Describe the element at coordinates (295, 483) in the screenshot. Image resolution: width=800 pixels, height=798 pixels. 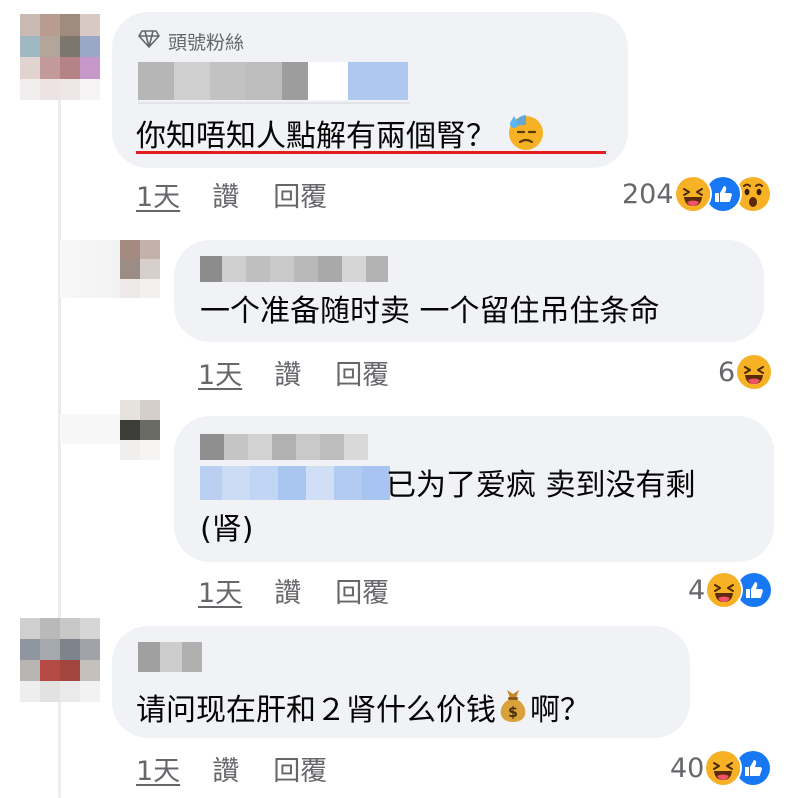
I see `mentioned-user` at that location.